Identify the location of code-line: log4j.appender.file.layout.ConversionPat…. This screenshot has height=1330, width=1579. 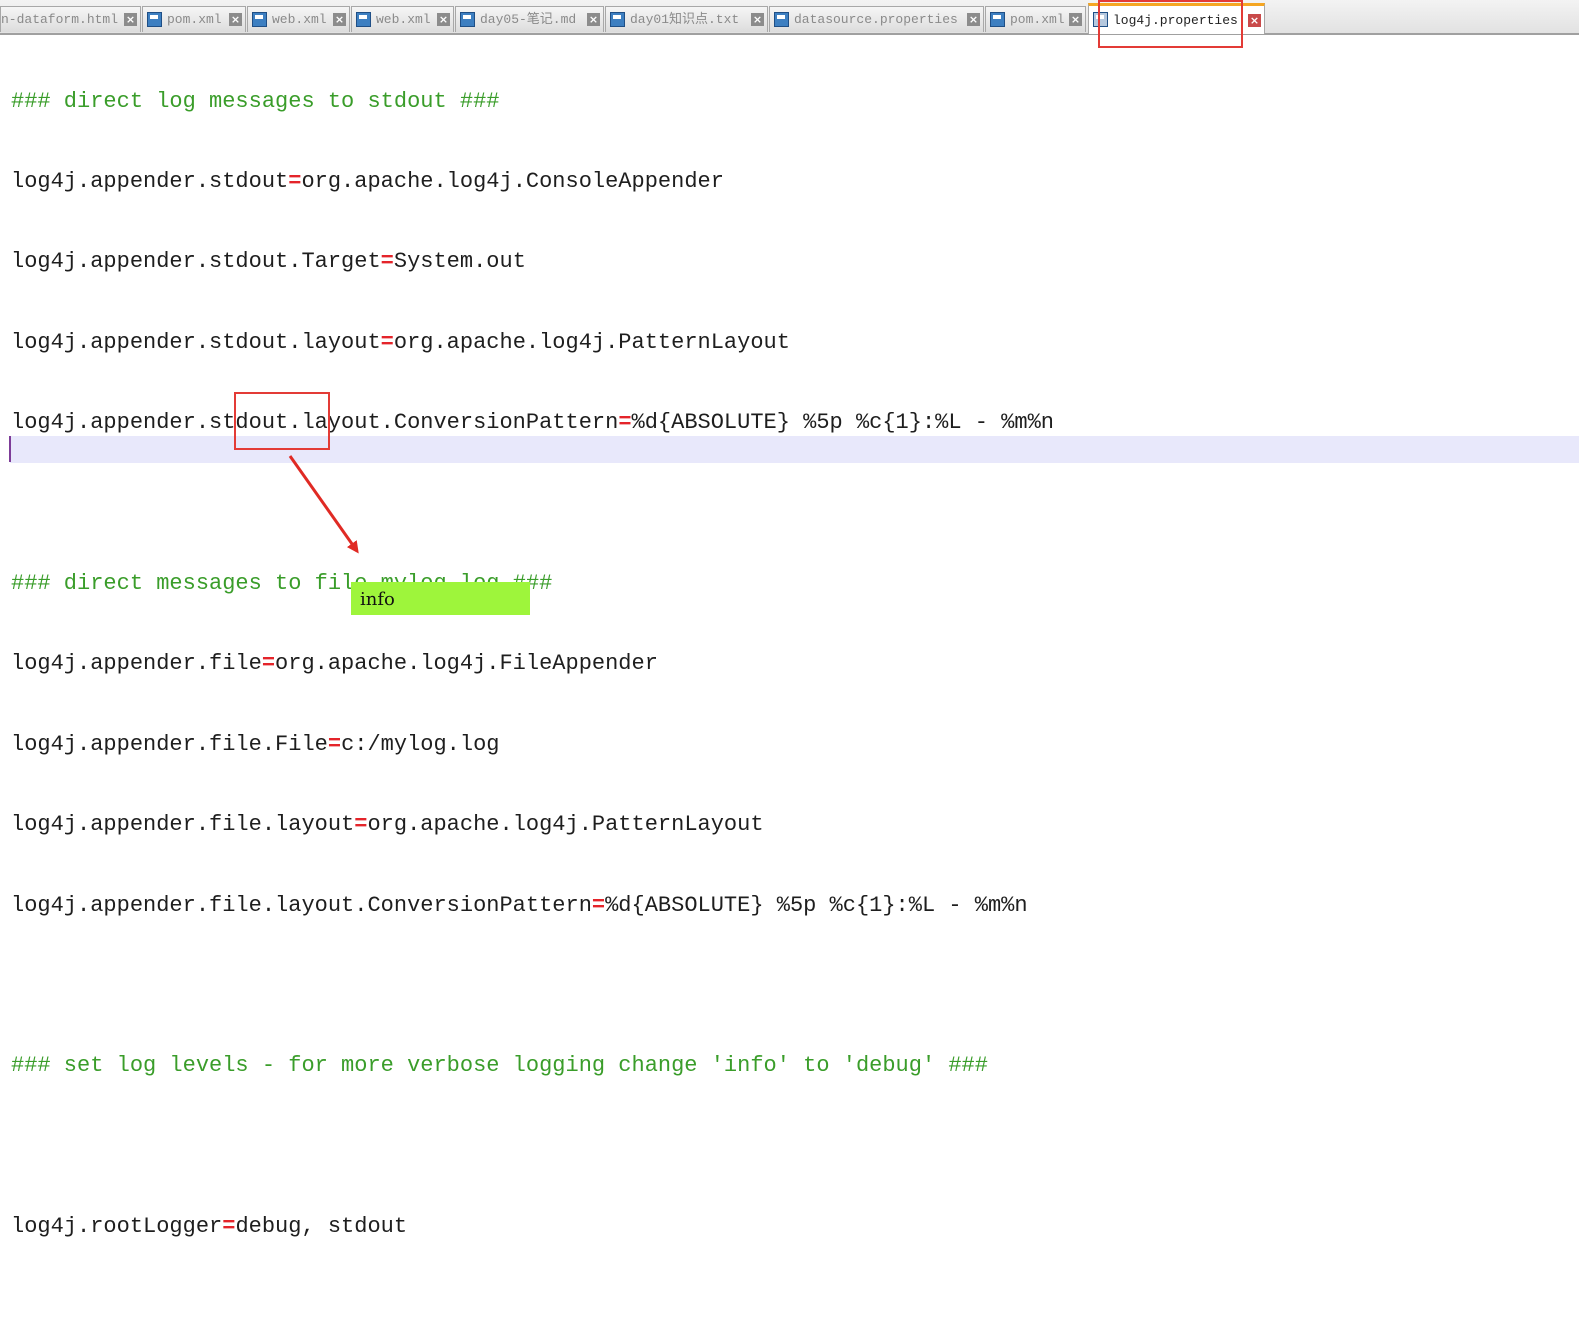
(532, 906).